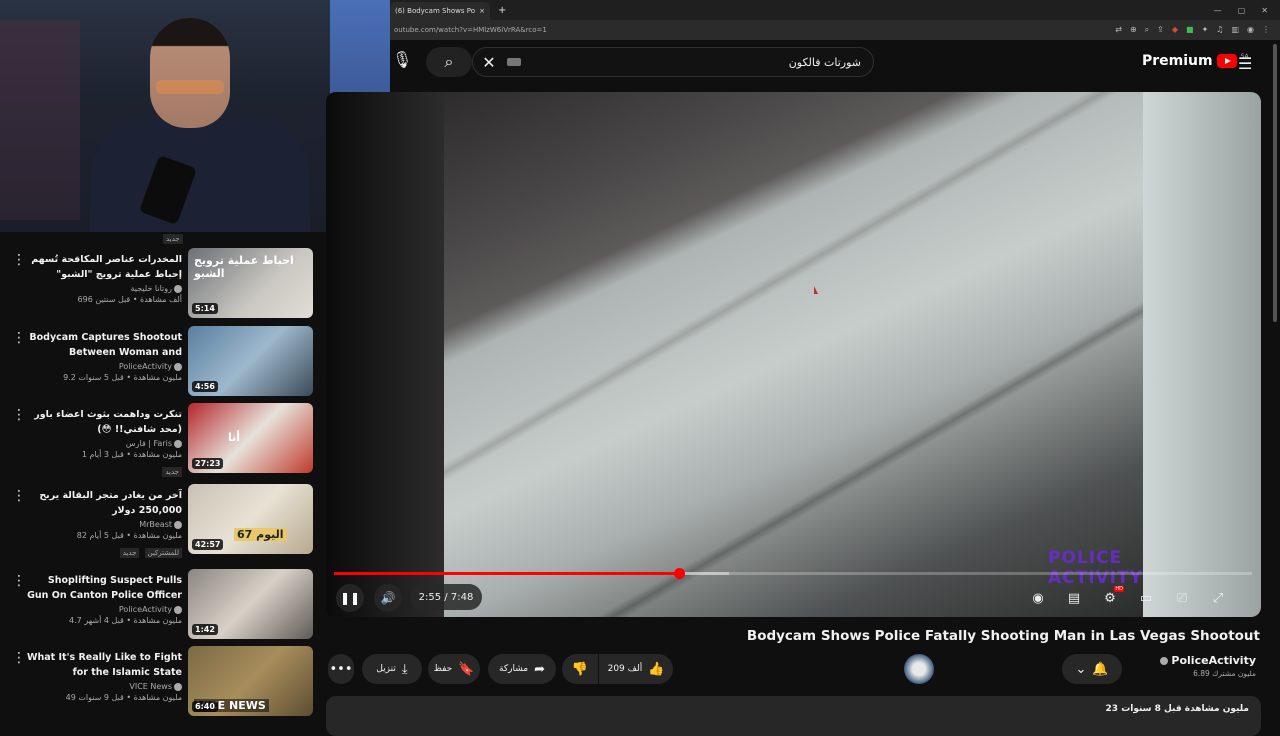 This screenshot has width=1280, height=736. Describe the element at coordinates (385, 354) in the screenshot. I see `video-pillarbox-left` at that location.